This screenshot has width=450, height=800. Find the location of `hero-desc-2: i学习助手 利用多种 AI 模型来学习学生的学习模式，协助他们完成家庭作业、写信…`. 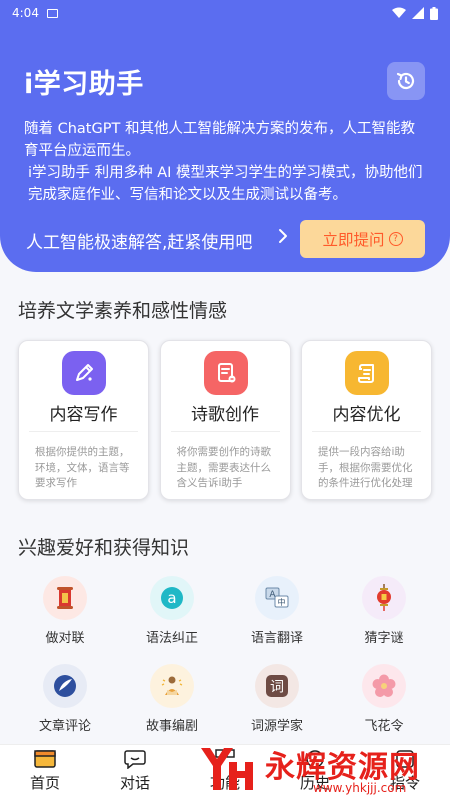

hero-desc-2: i学习助手 利用多种 AI 模型来学习学生的学习模式，协助他们完成家庭作业、写信… is located at coordinates (225, 184).